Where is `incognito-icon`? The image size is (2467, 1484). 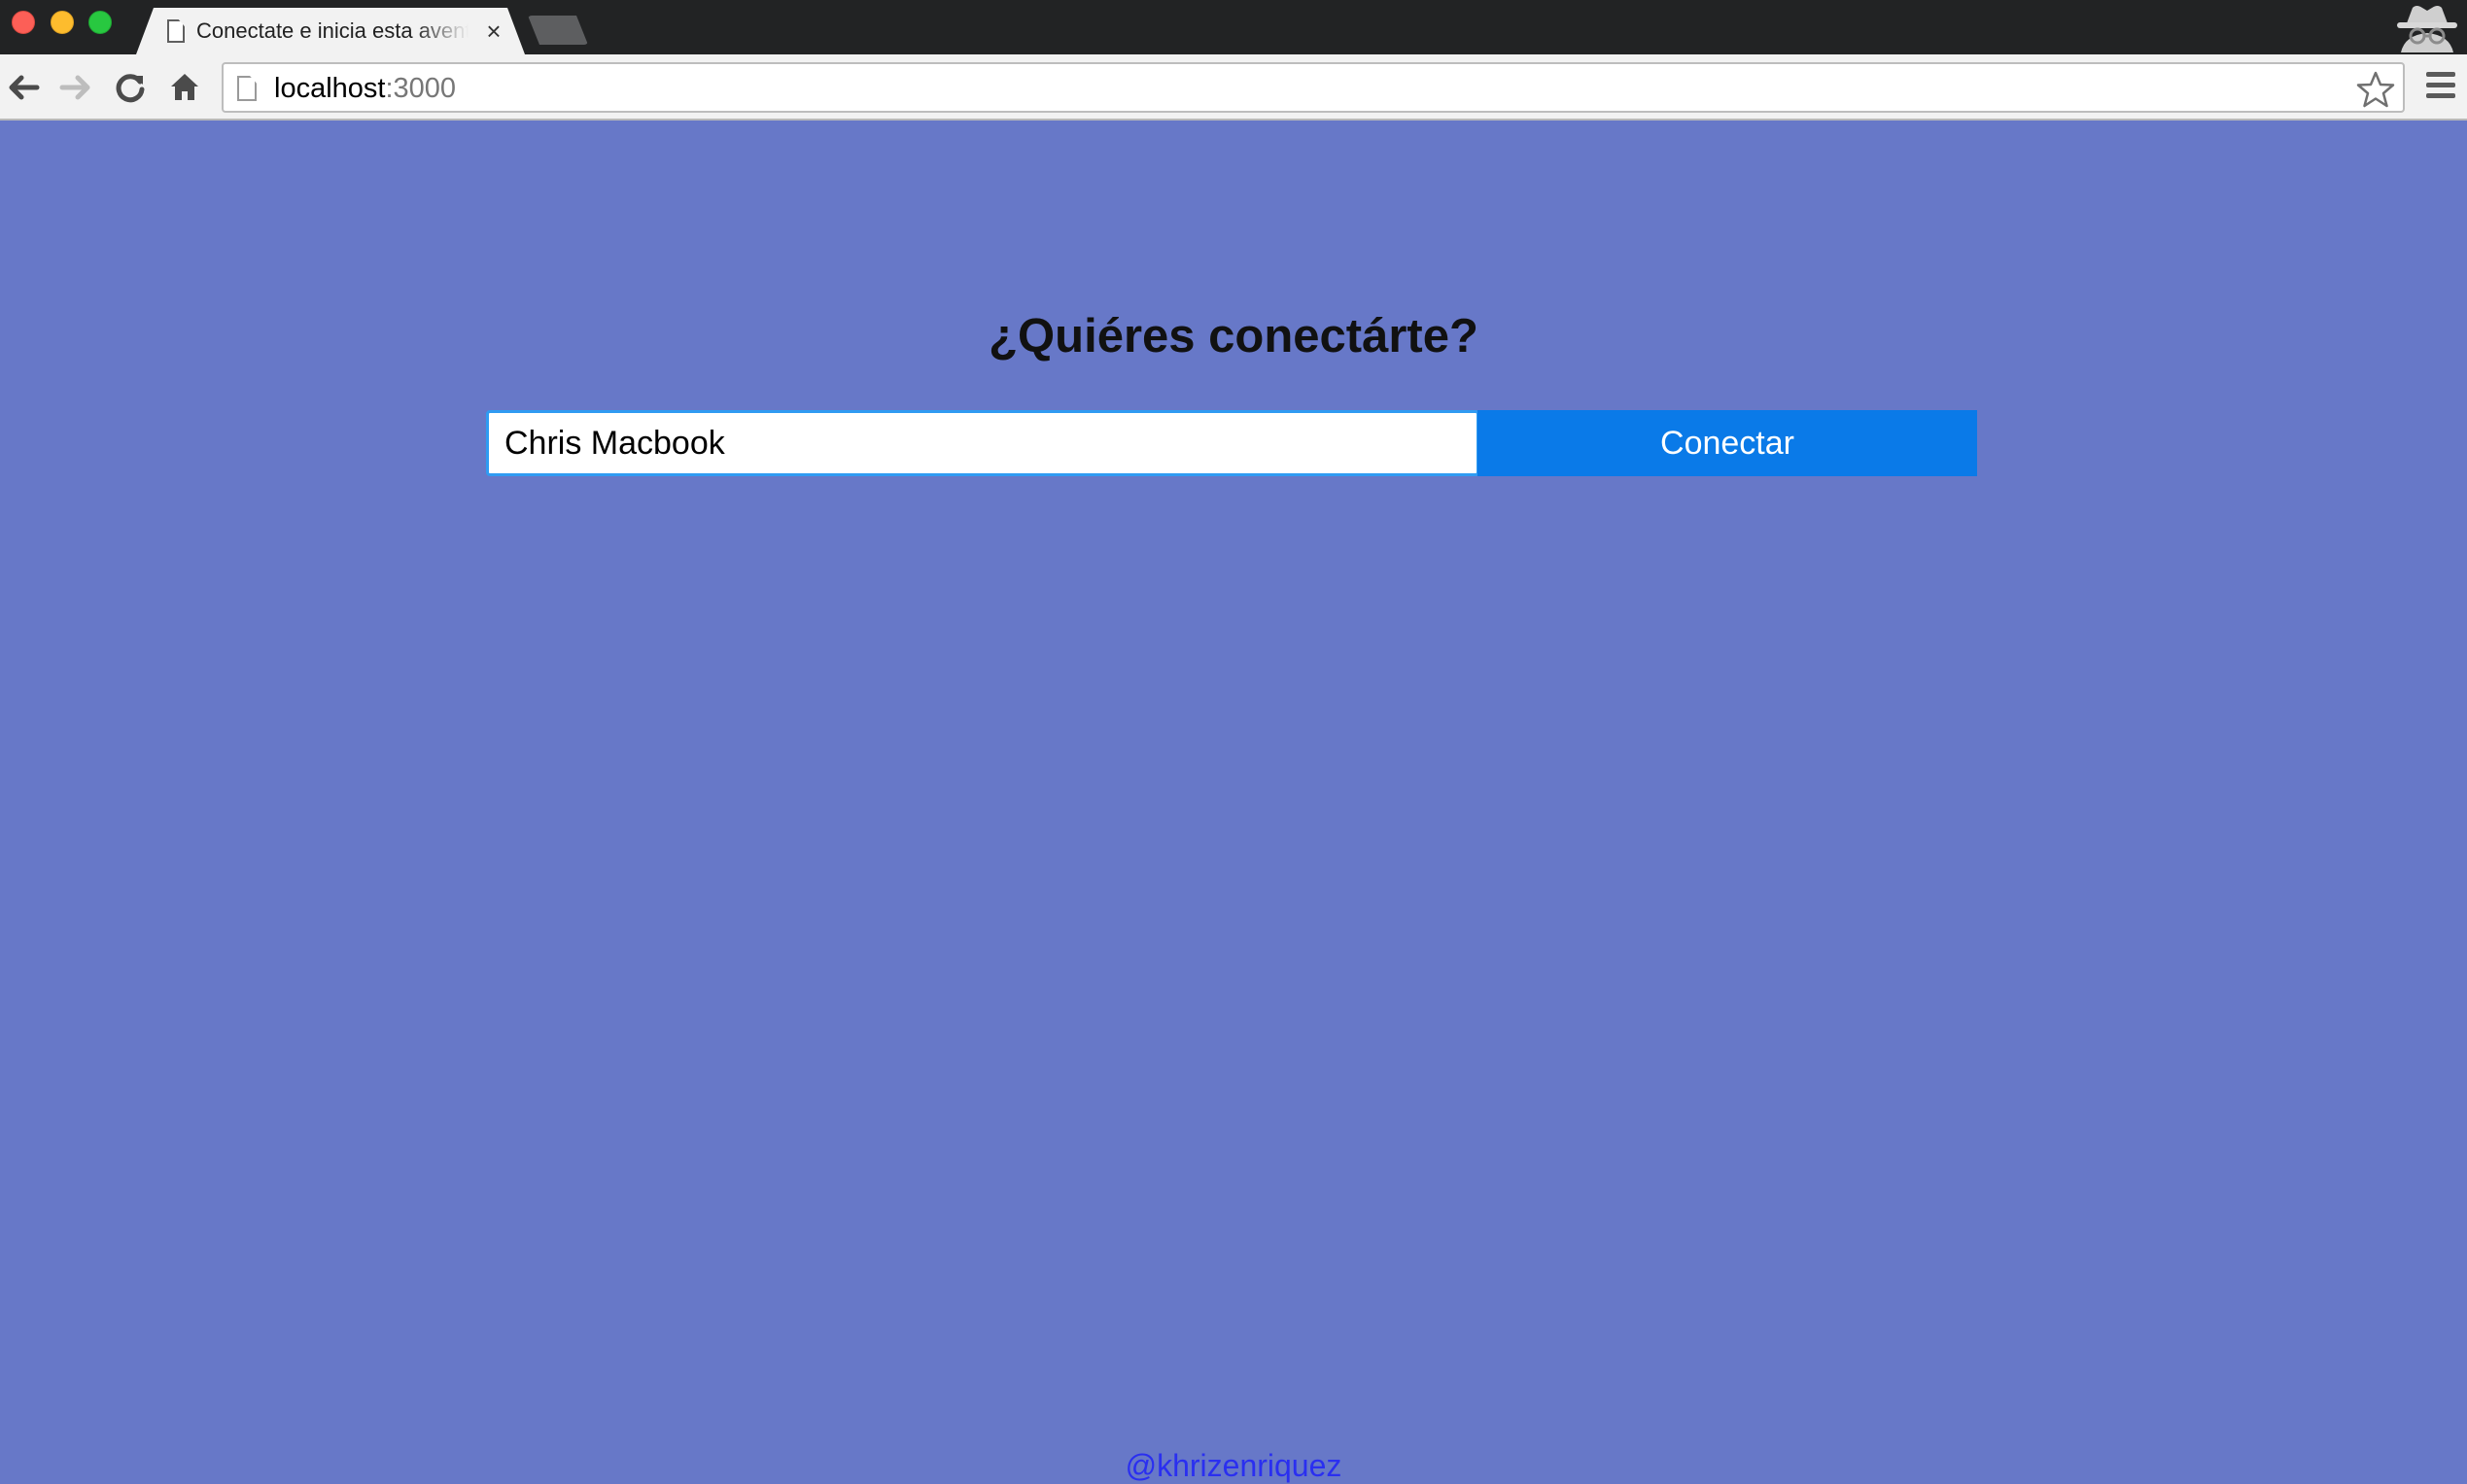
incognito-icon is located at coordinates (2427, 27).